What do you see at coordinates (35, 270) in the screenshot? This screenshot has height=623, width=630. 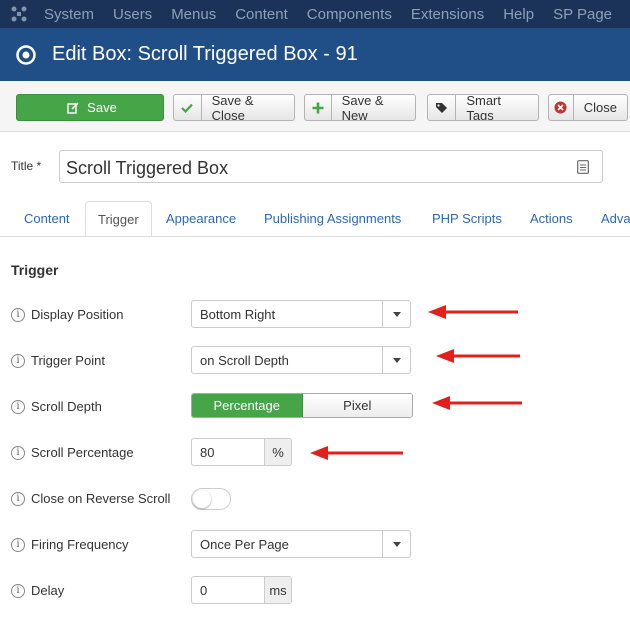 I see `section-title: Trigger` at bounding box center [35, 270].